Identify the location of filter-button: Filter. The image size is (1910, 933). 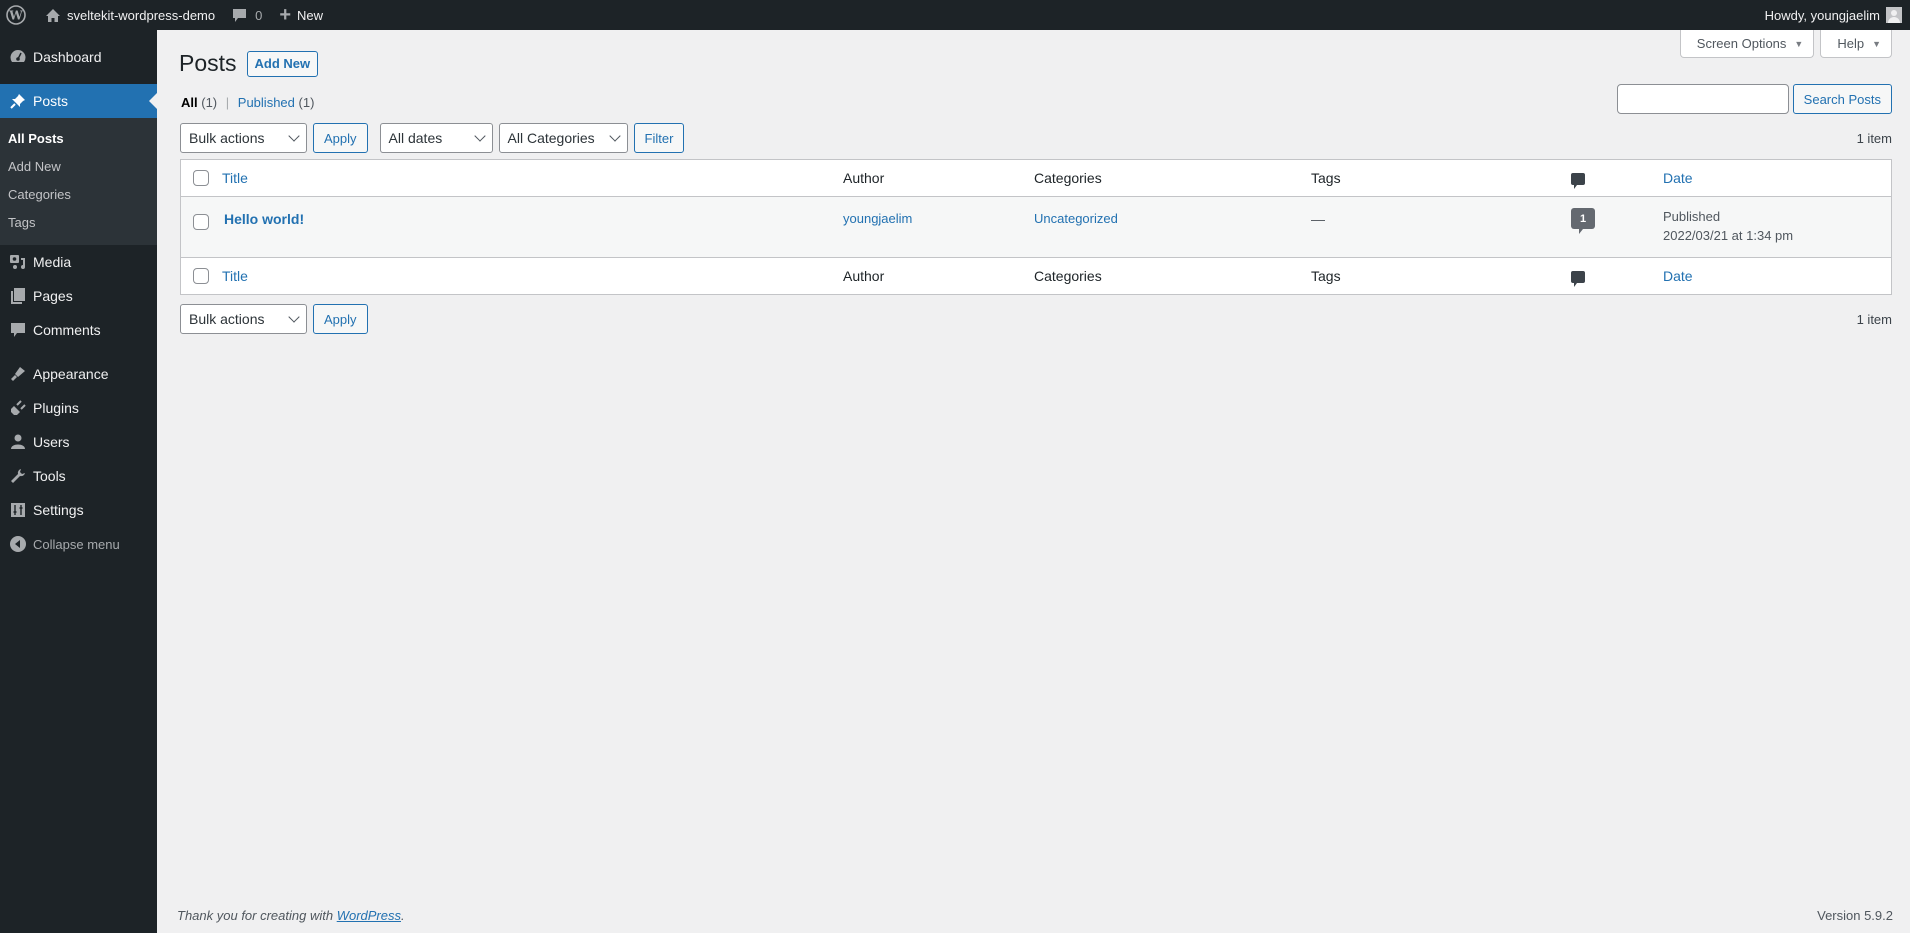
(659, 138).